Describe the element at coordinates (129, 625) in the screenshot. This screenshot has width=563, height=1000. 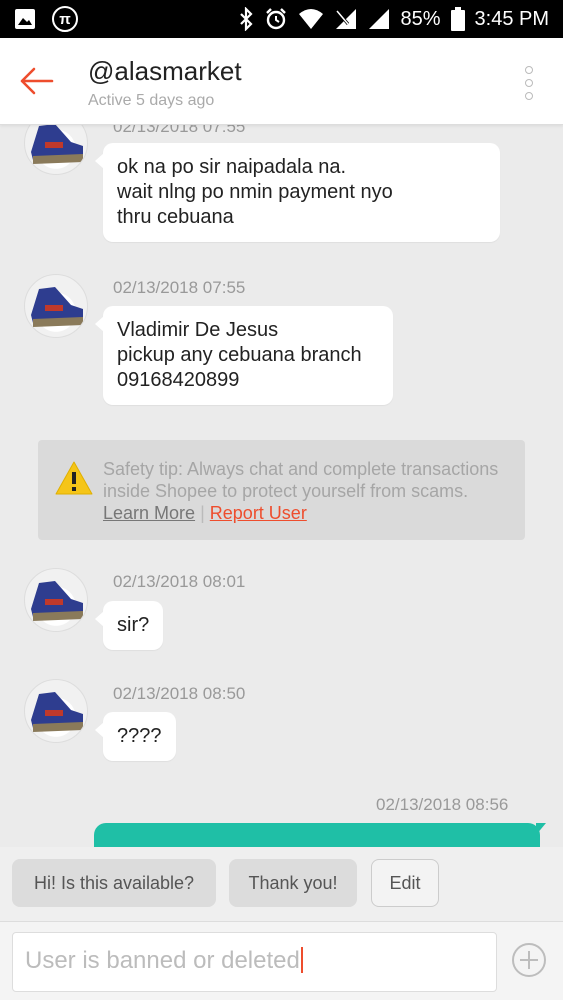
I see `message-bubble: sir?` at that location.